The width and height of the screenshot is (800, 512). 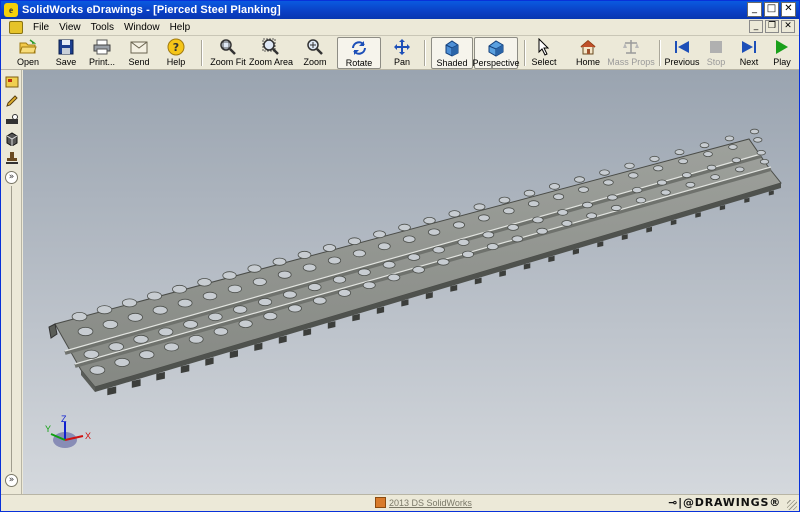 I want to click on stop-button: Stop, so click(x=716, y=53).